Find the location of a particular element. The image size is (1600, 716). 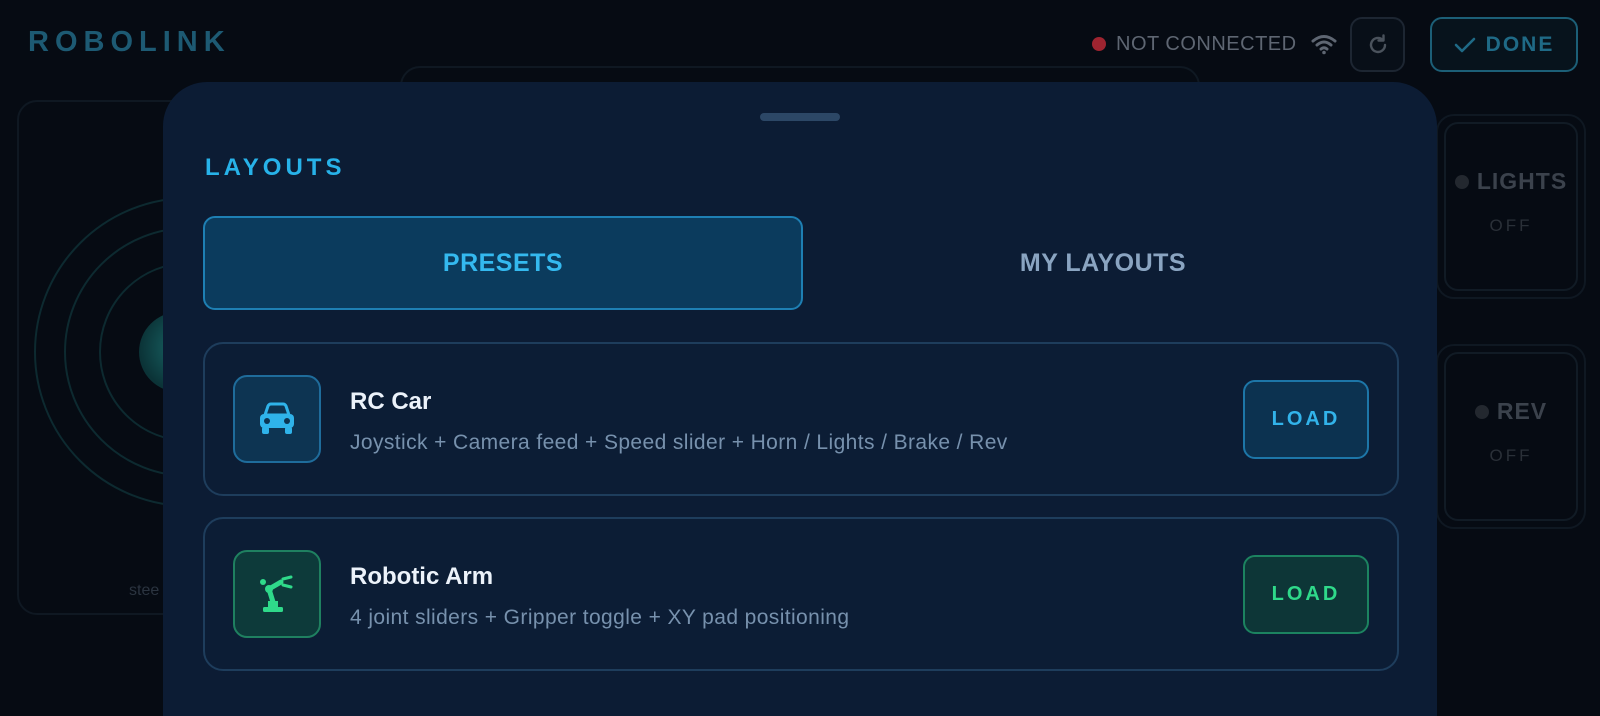

rev-tile: REV OFF is located at coordinates (1511, 436).